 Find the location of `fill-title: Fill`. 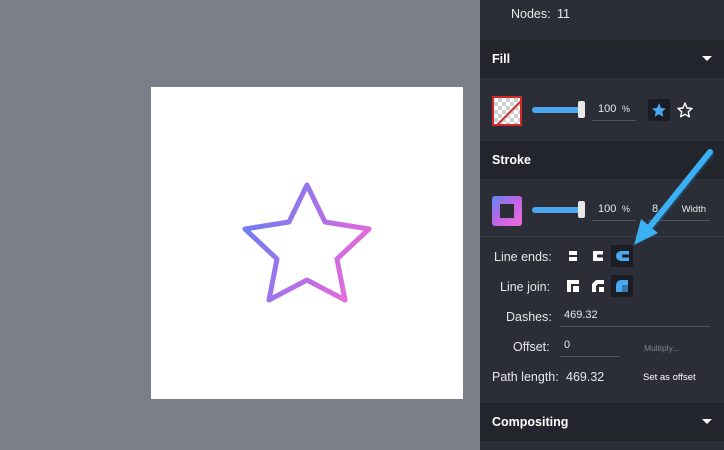

fill-title: Fill is located at coordinates (501, 59).